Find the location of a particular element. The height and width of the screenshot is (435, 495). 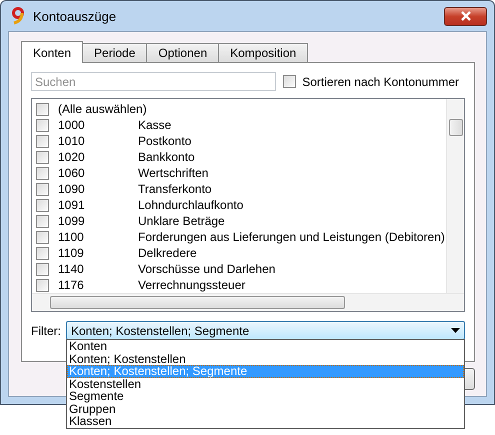

account-name: Lohndurchlaufkonto is located at coordinates (191, 205).